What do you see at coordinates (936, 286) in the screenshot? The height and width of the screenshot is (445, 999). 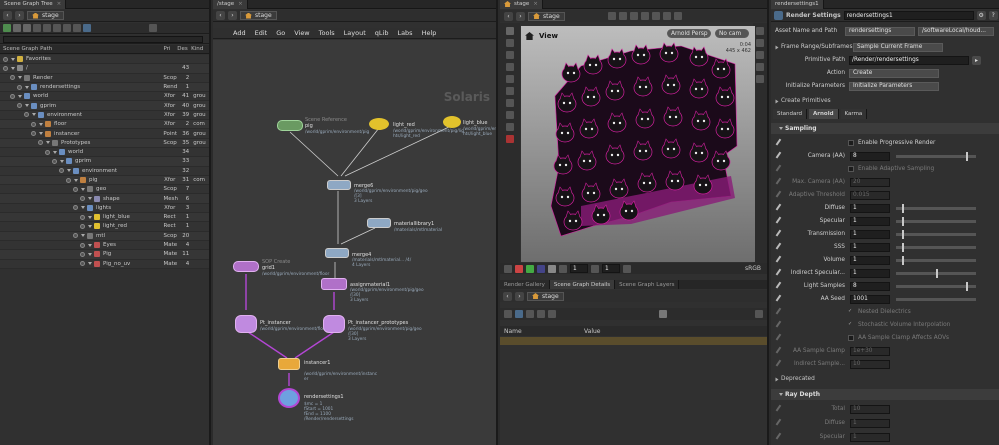 I see `light-samples-slider` at bounding box center [936, 286].